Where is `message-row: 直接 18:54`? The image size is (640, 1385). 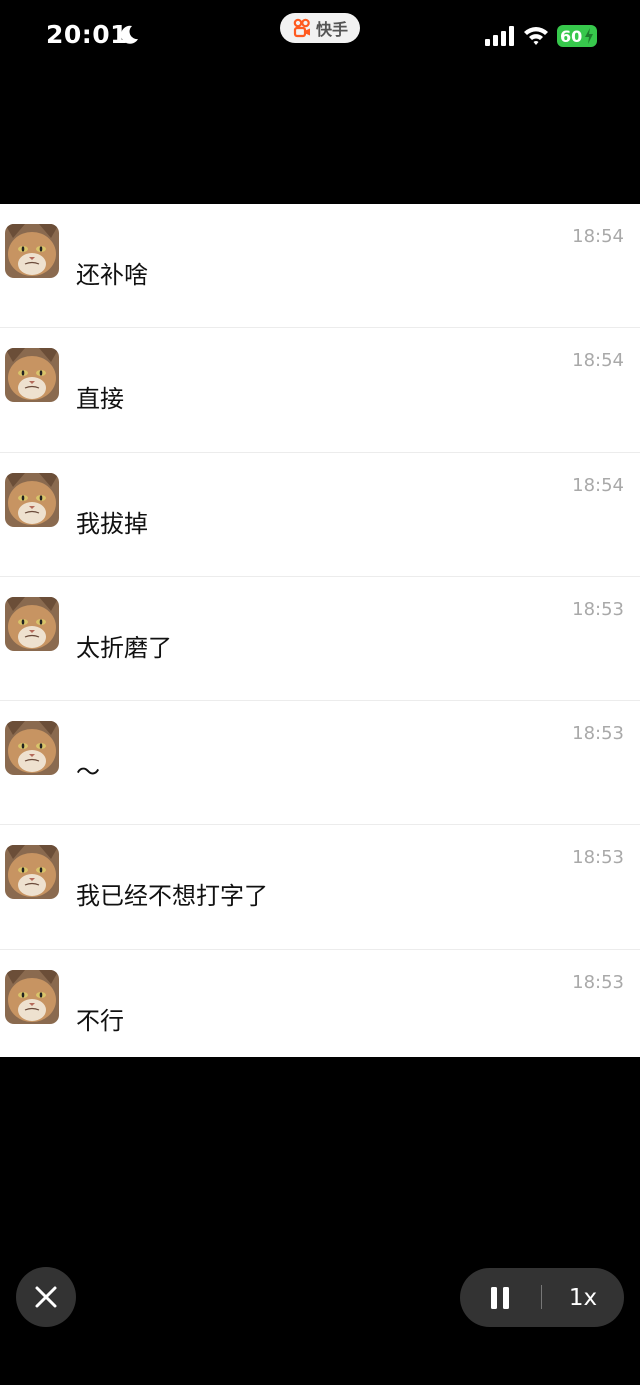
message-row: 直接 18:54 is located at coordinates (320, 390).